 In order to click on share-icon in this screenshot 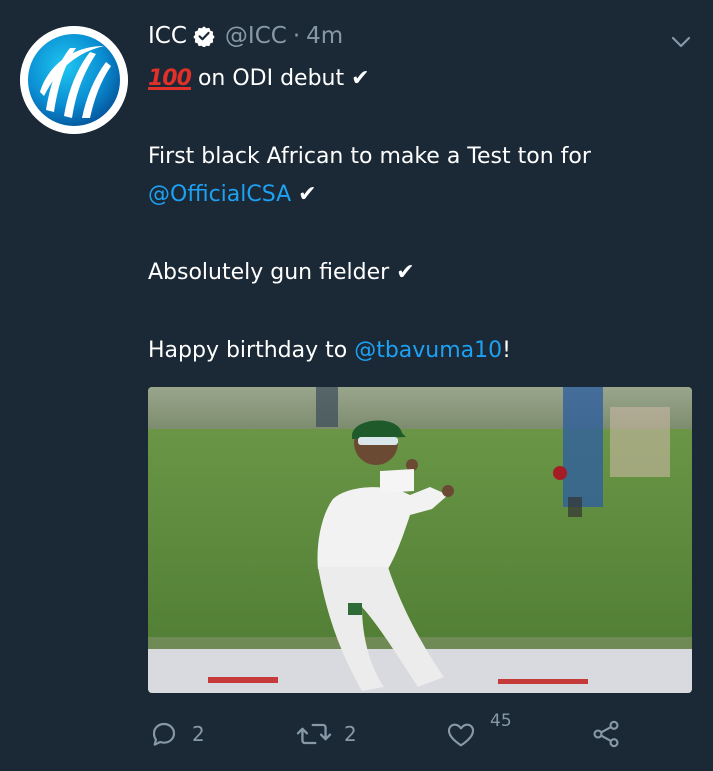, I will do `click(606, 734)`.